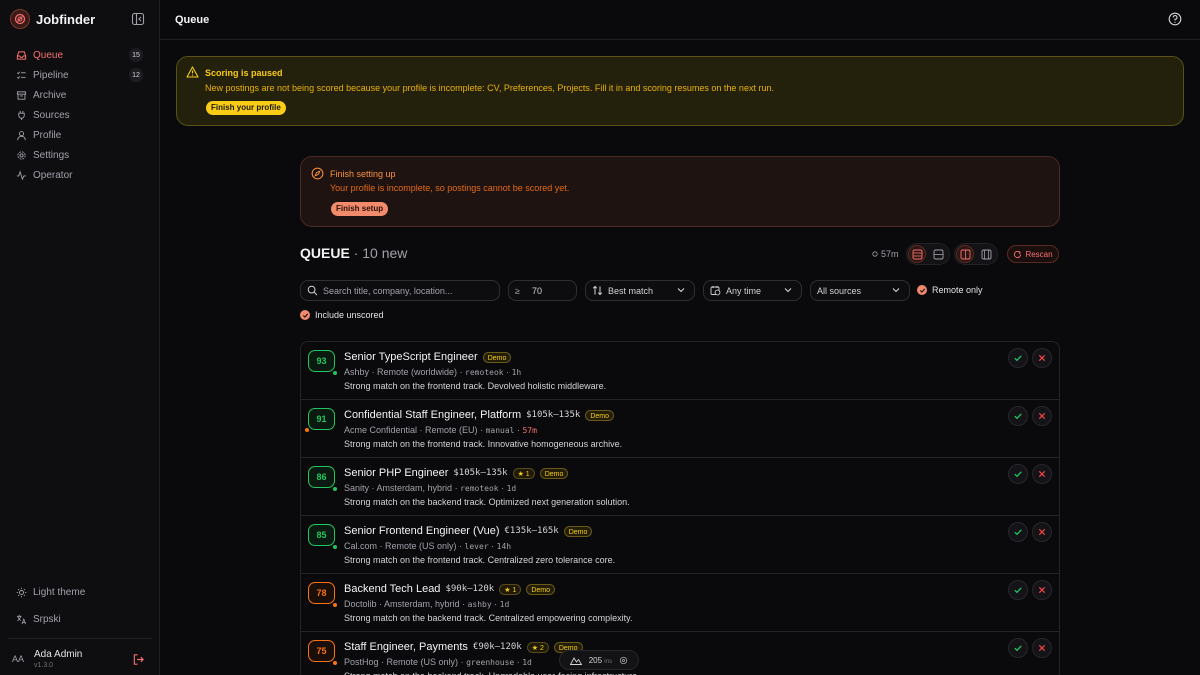 Image resolution: width=1200 pixels, height=675 pixels. I want to click on app-version: v1.3.0, so click(44, 665).